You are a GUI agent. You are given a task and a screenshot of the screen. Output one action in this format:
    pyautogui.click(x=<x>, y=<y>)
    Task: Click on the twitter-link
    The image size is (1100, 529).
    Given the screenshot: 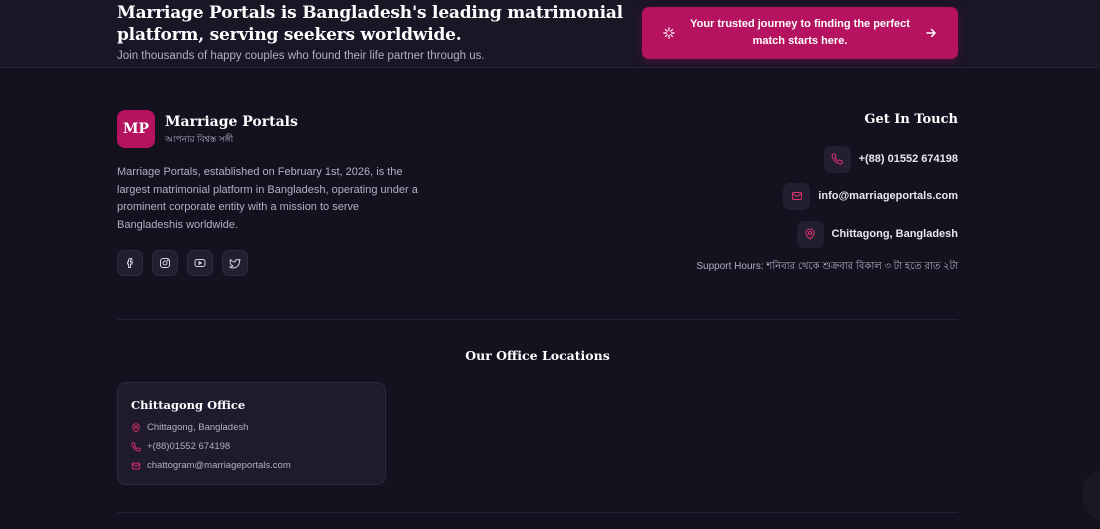 What is the action you would take?
    pyautogui.click(x=235, y=263)
    